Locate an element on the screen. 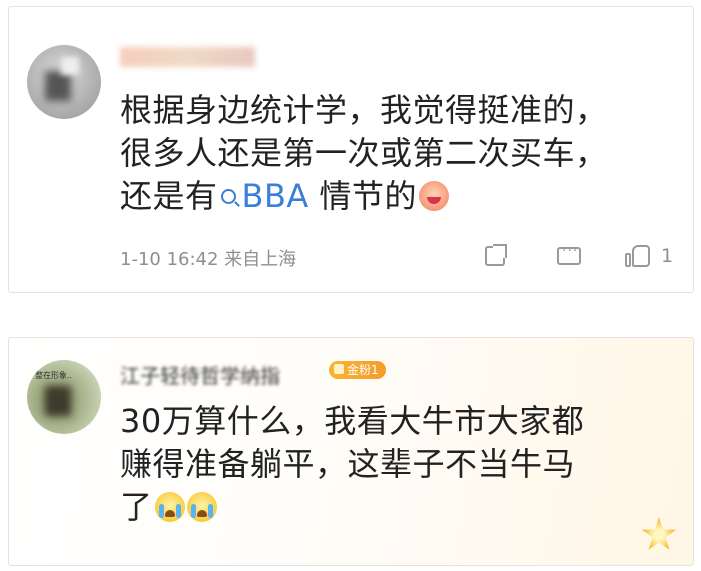 This screenshot has height=571, width=701. reply-button is located at coordinates (569, 256).